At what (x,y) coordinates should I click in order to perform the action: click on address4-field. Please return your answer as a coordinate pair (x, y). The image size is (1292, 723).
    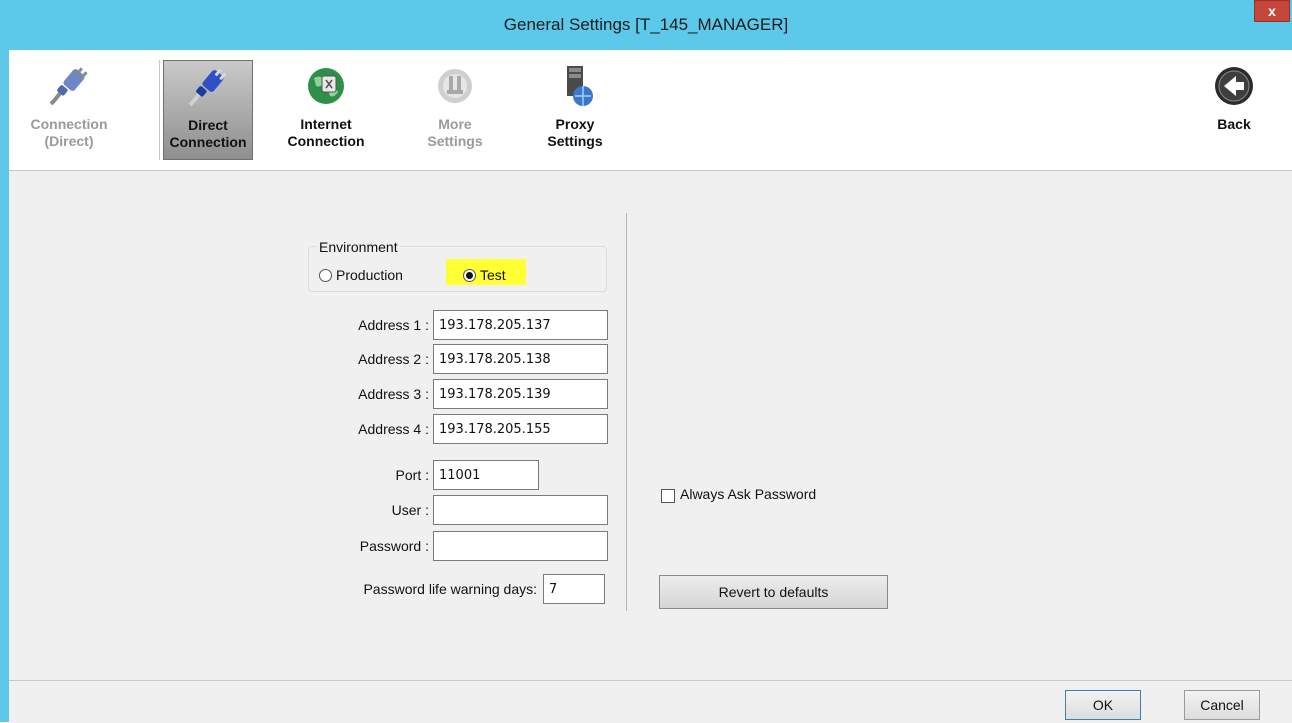
    Looking at the image, I should click on (520, 429).